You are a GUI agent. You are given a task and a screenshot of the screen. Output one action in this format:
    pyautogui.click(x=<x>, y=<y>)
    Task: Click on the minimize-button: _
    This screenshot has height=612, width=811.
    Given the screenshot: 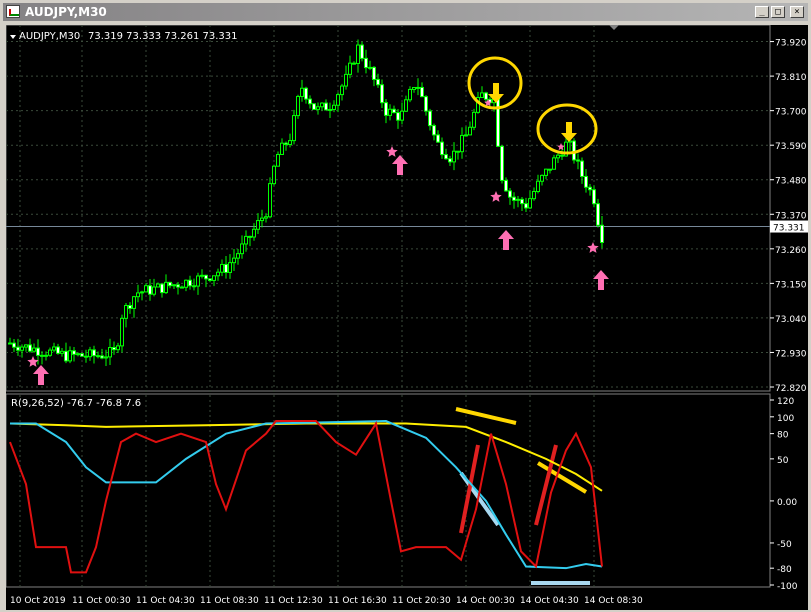 What is the action you would take?
    pyautogui.click(x=762, y=12)
    